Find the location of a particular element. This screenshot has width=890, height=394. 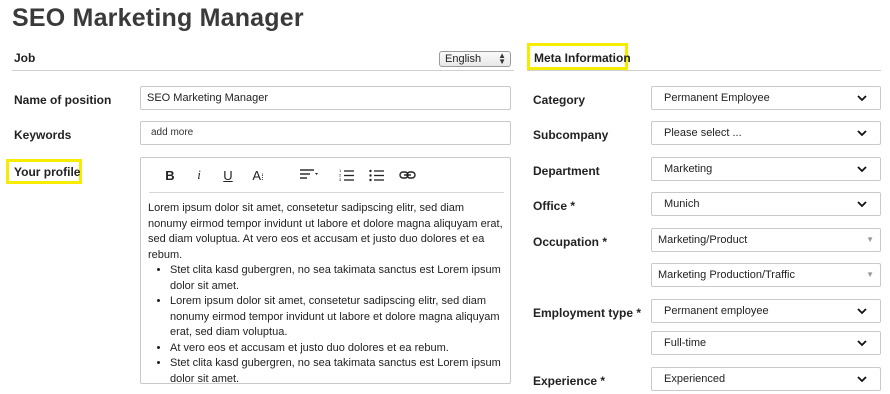

keywords-input: add more is located at coordinates (325, 133).